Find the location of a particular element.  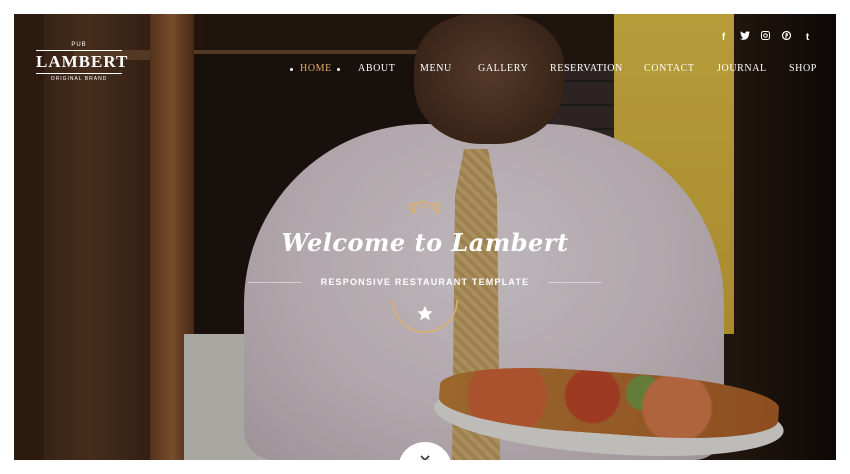

hops-icon is located at coordinates (425, 208).